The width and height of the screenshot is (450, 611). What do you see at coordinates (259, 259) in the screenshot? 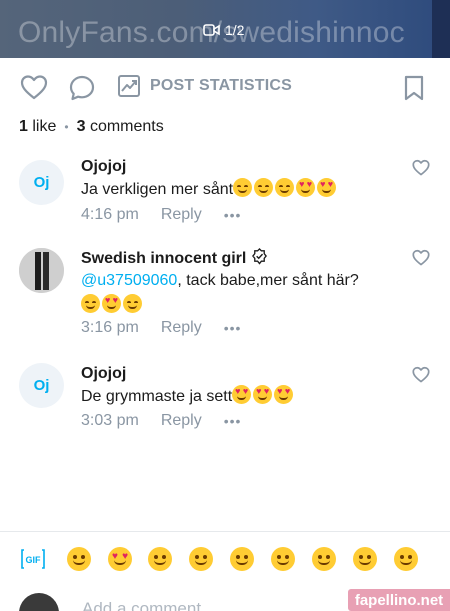
I see `verified-icon` at bounding box center [259, 259].